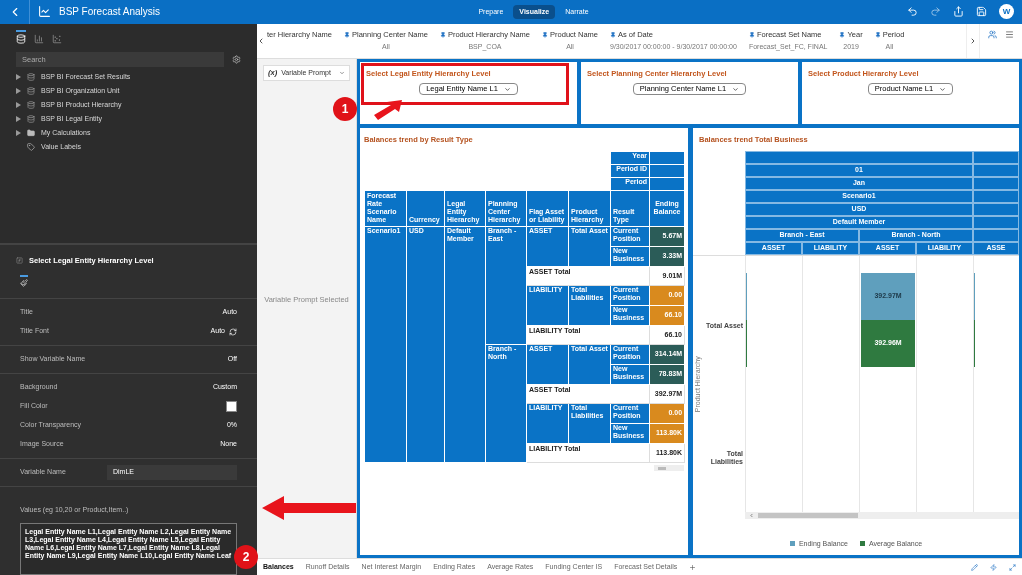  Describe the element at coordinates (808, 515) in the screenshot. I see `scrollbar-thumb` at that location.